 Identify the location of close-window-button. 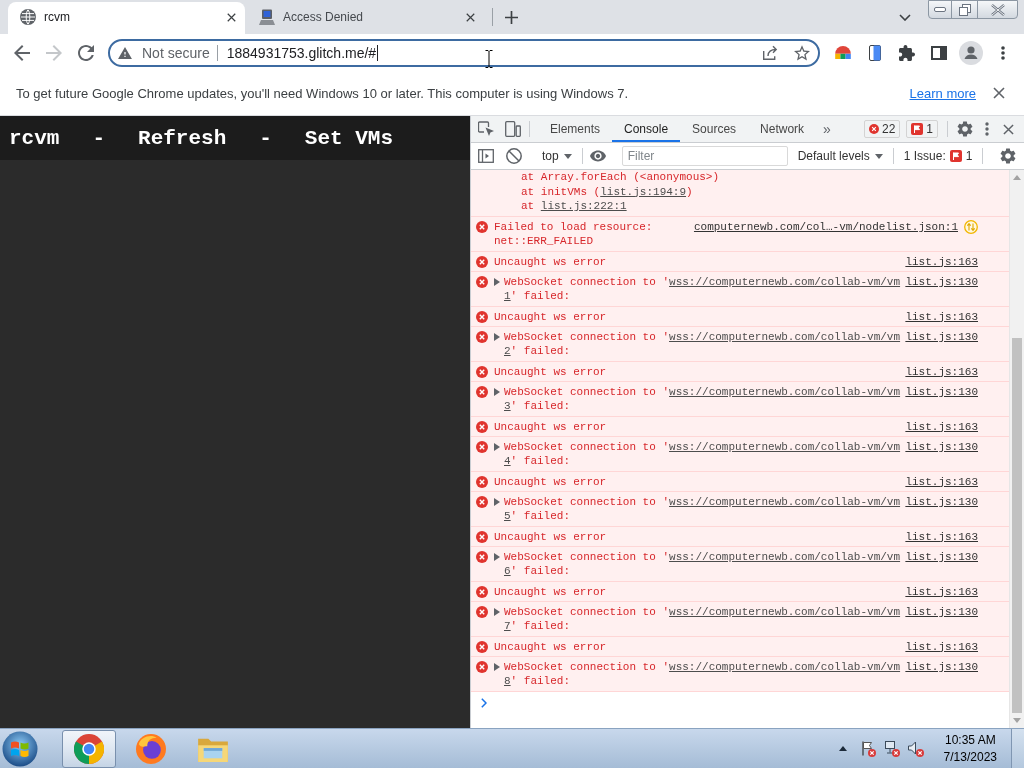
(997, 9).